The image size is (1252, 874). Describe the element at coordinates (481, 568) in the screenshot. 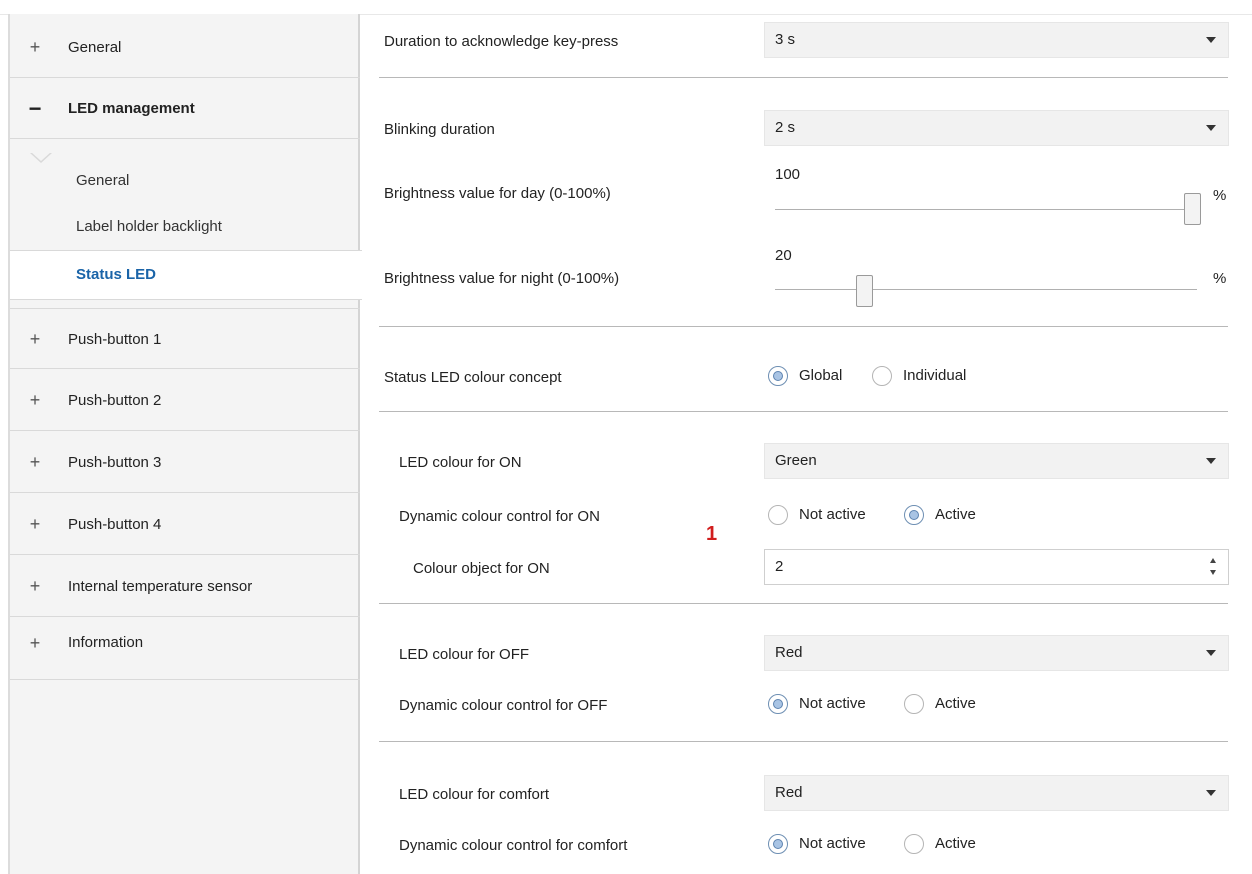

I see `on-object-label: Colour object for ON` at that location.